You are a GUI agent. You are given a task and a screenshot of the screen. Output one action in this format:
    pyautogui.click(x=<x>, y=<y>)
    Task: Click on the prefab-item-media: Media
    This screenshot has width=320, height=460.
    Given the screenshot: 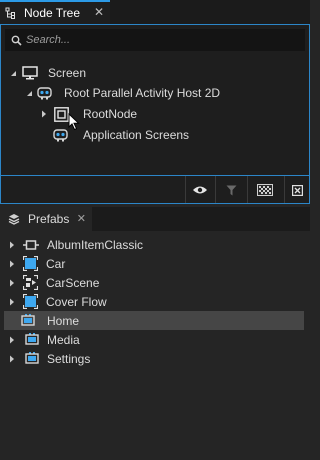 What is the action you would take?
    pyautogui.click(x=155, y=339)
    